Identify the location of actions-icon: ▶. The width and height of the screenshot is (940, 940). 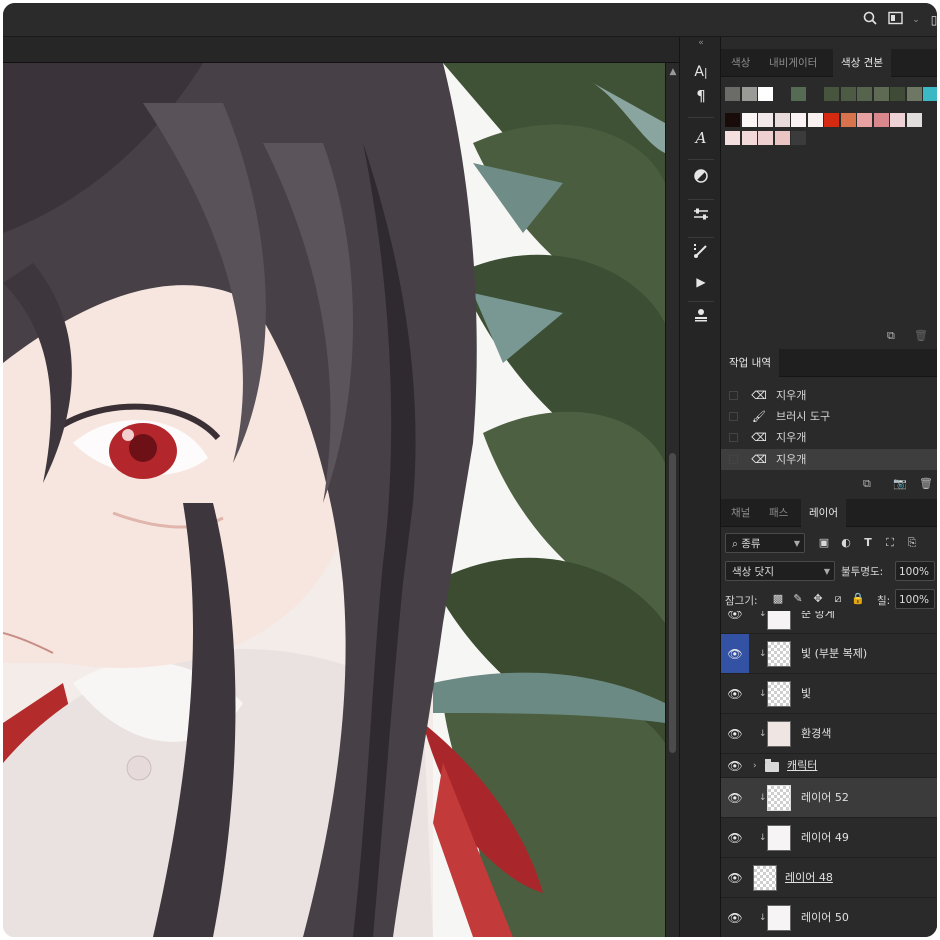
(701, 282).